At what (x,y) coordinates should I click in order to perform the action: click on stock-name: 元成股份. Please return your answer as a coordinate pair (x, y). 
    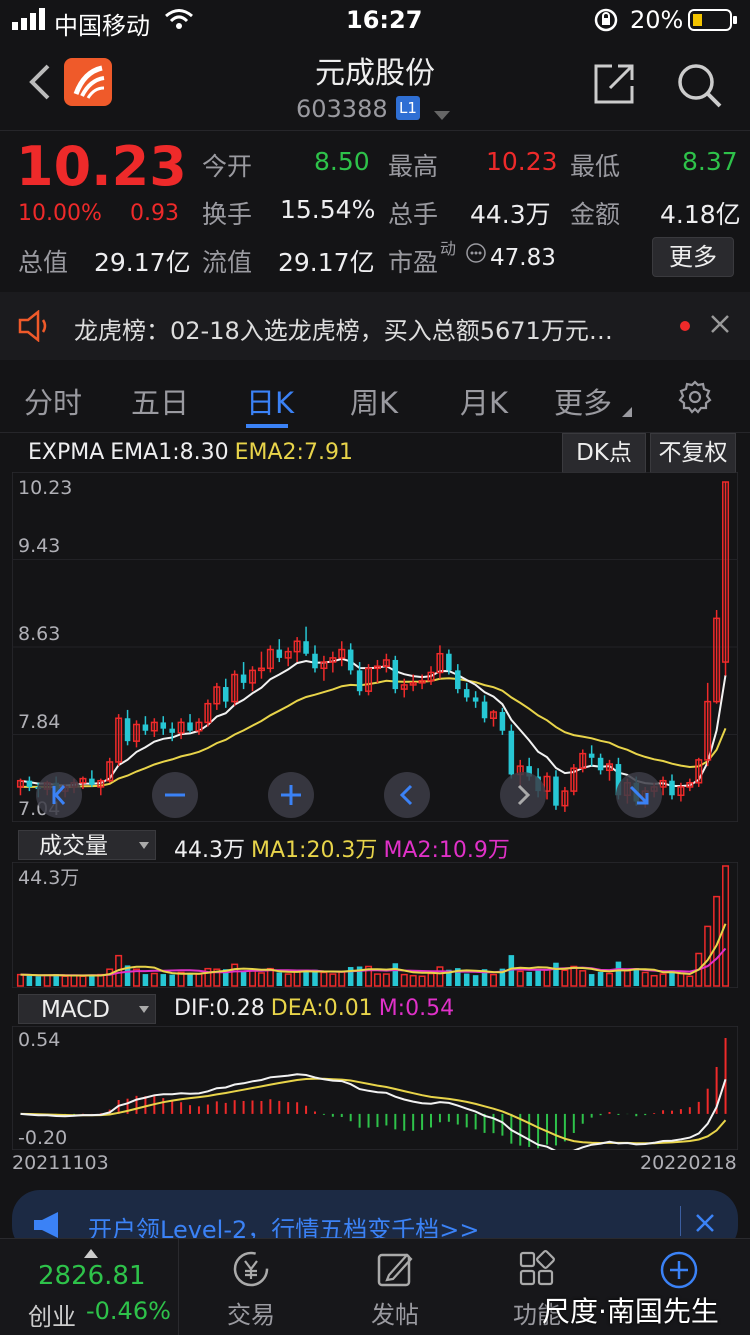
    Looking at the image, I should click on (375, 73).